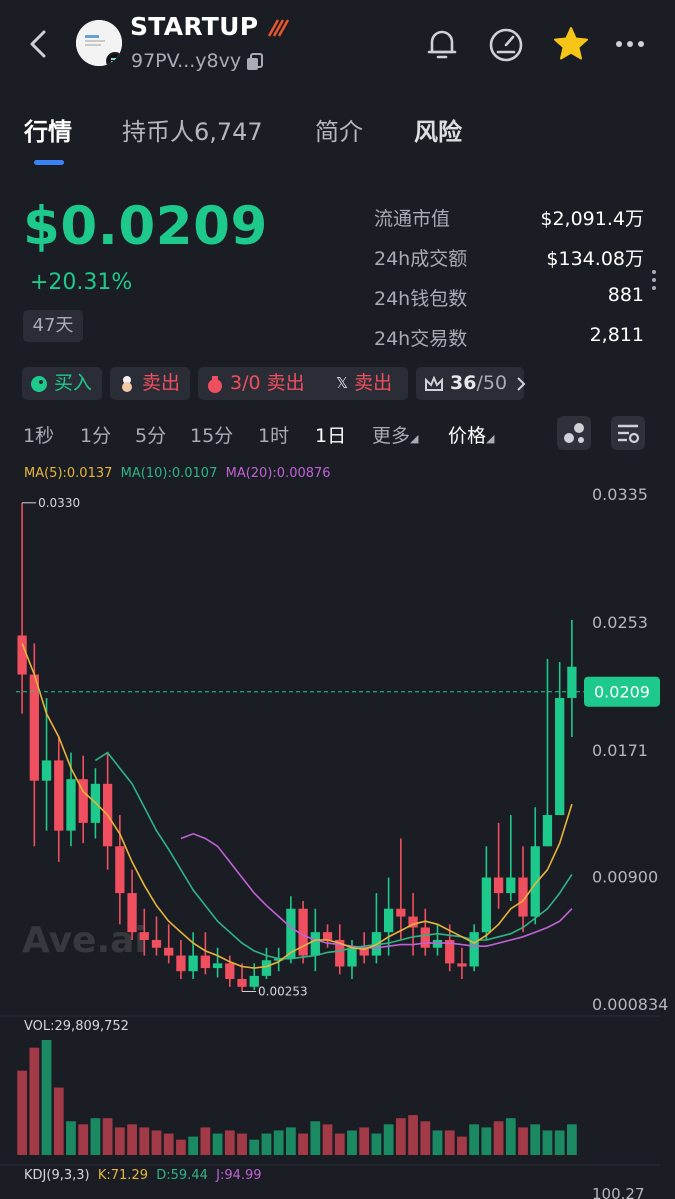 Image resolution: width=675 pixels, height=1199 pixels. I want to click on chart-settings-icon, so click(628, 433).